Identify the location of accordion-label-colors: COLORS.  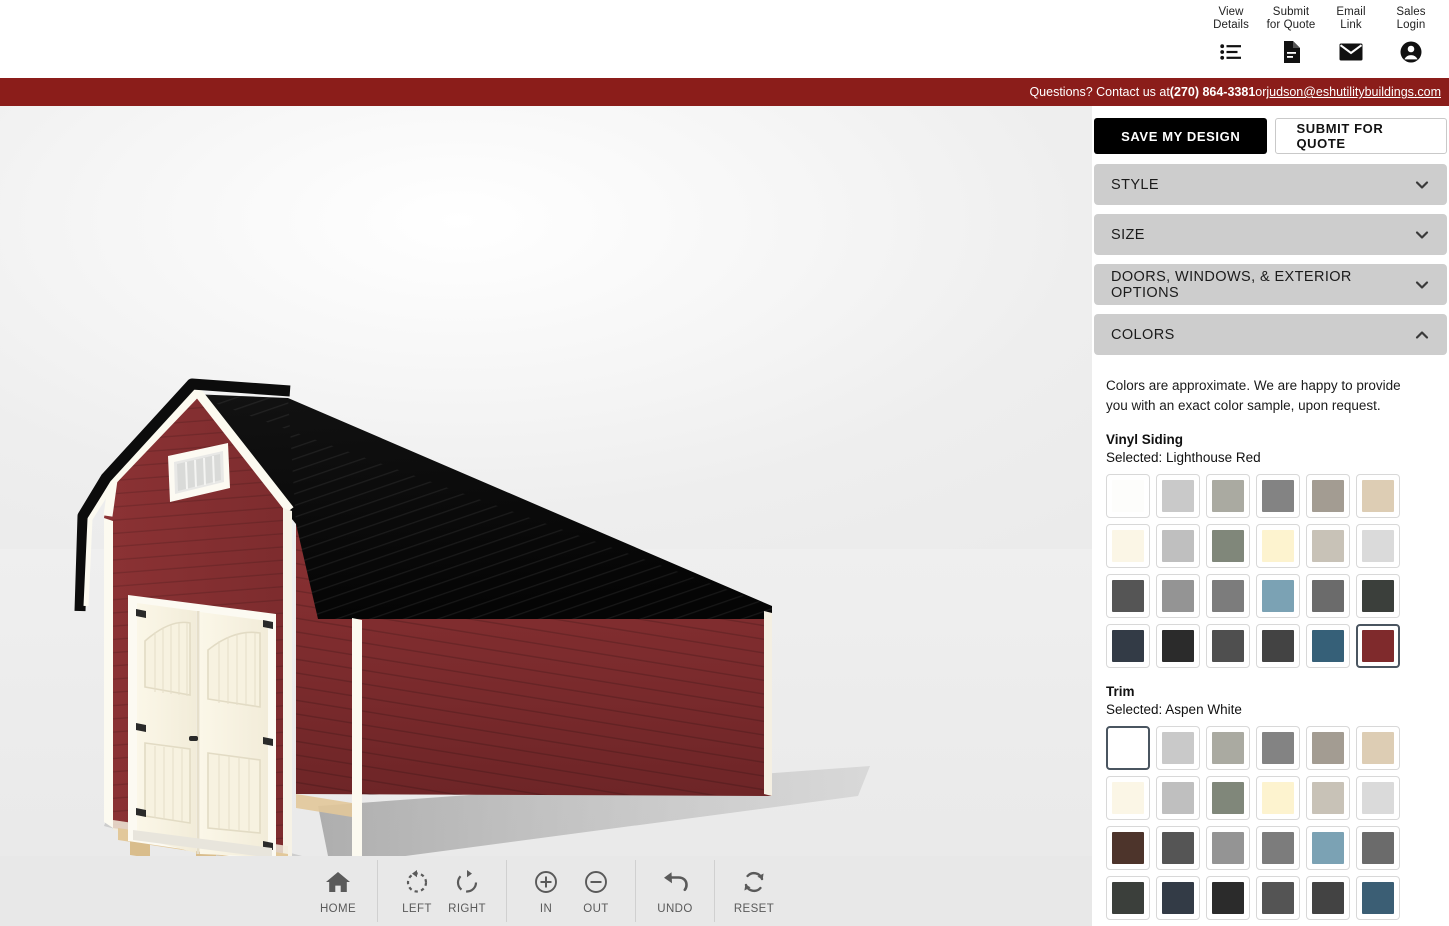
(1143, 334).